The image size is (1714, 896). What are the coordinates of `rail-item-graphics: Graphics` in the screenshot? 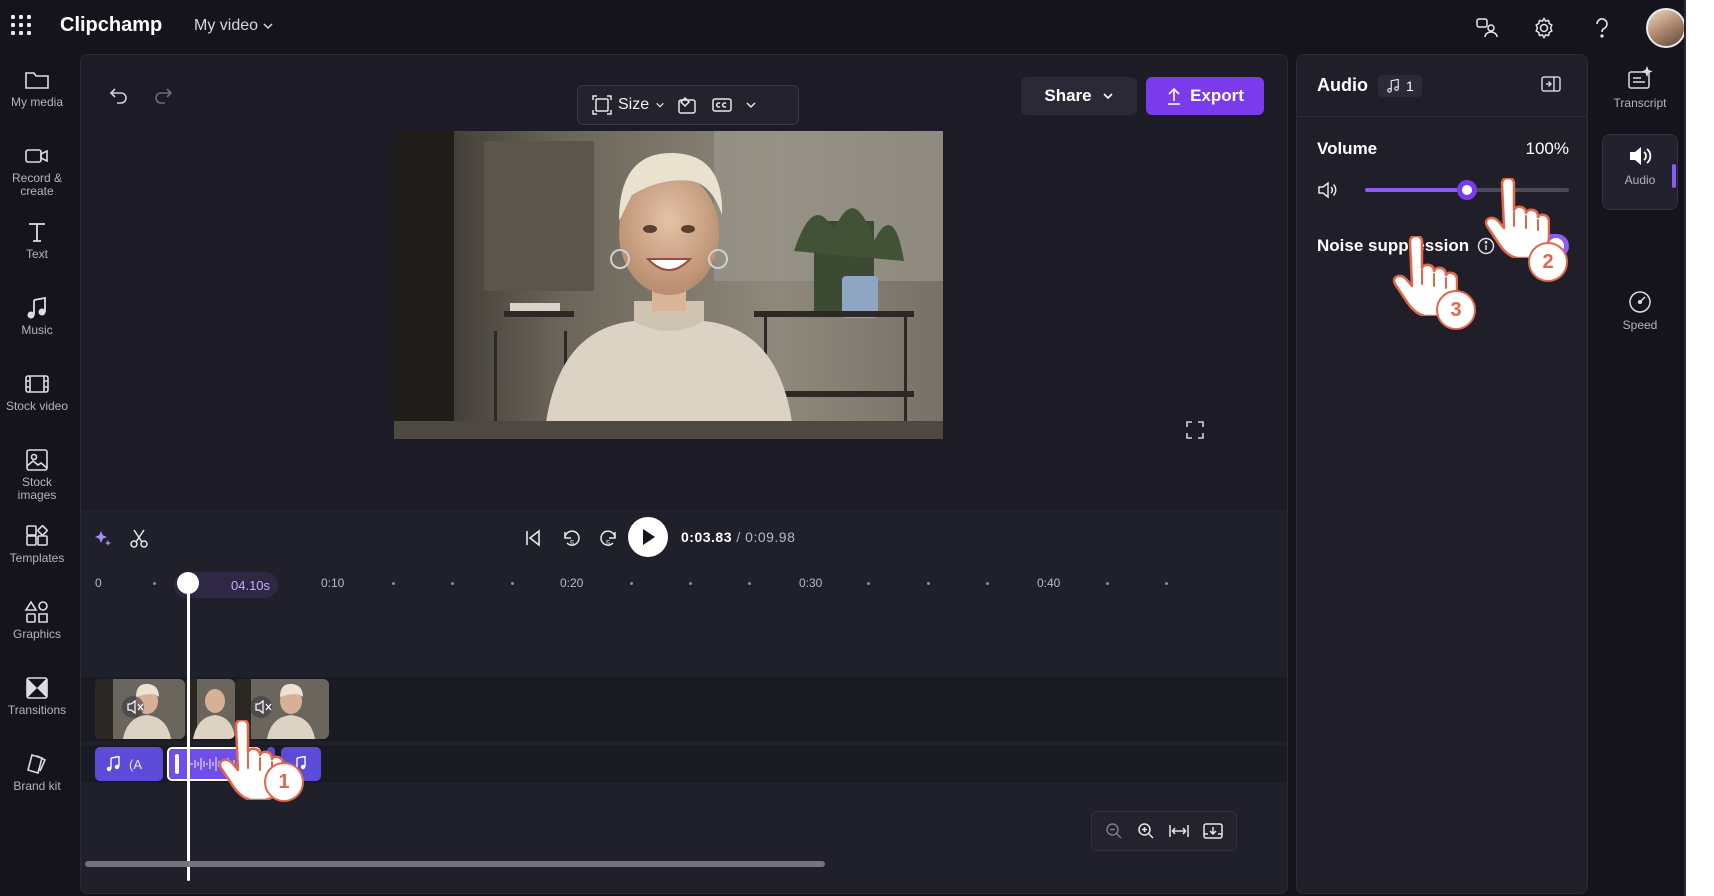 It's located at (37, 628).